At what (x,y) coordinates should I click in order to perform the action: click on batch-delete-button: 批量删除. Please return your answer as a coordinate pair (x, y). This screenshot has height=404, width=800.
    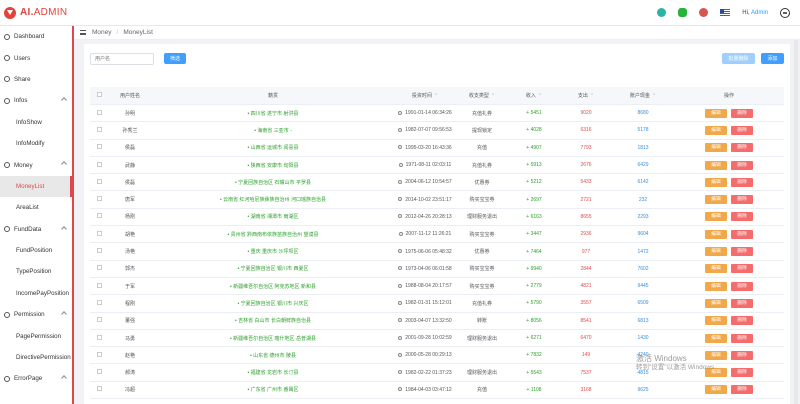
    Looking at the image, I should click on (738, 58).